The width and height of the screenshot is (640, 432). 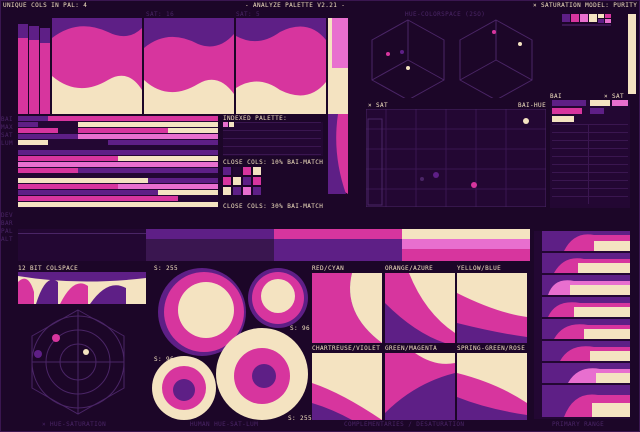 I want to click on circle-s-mid: S: 96, so click(x=300, y=328).